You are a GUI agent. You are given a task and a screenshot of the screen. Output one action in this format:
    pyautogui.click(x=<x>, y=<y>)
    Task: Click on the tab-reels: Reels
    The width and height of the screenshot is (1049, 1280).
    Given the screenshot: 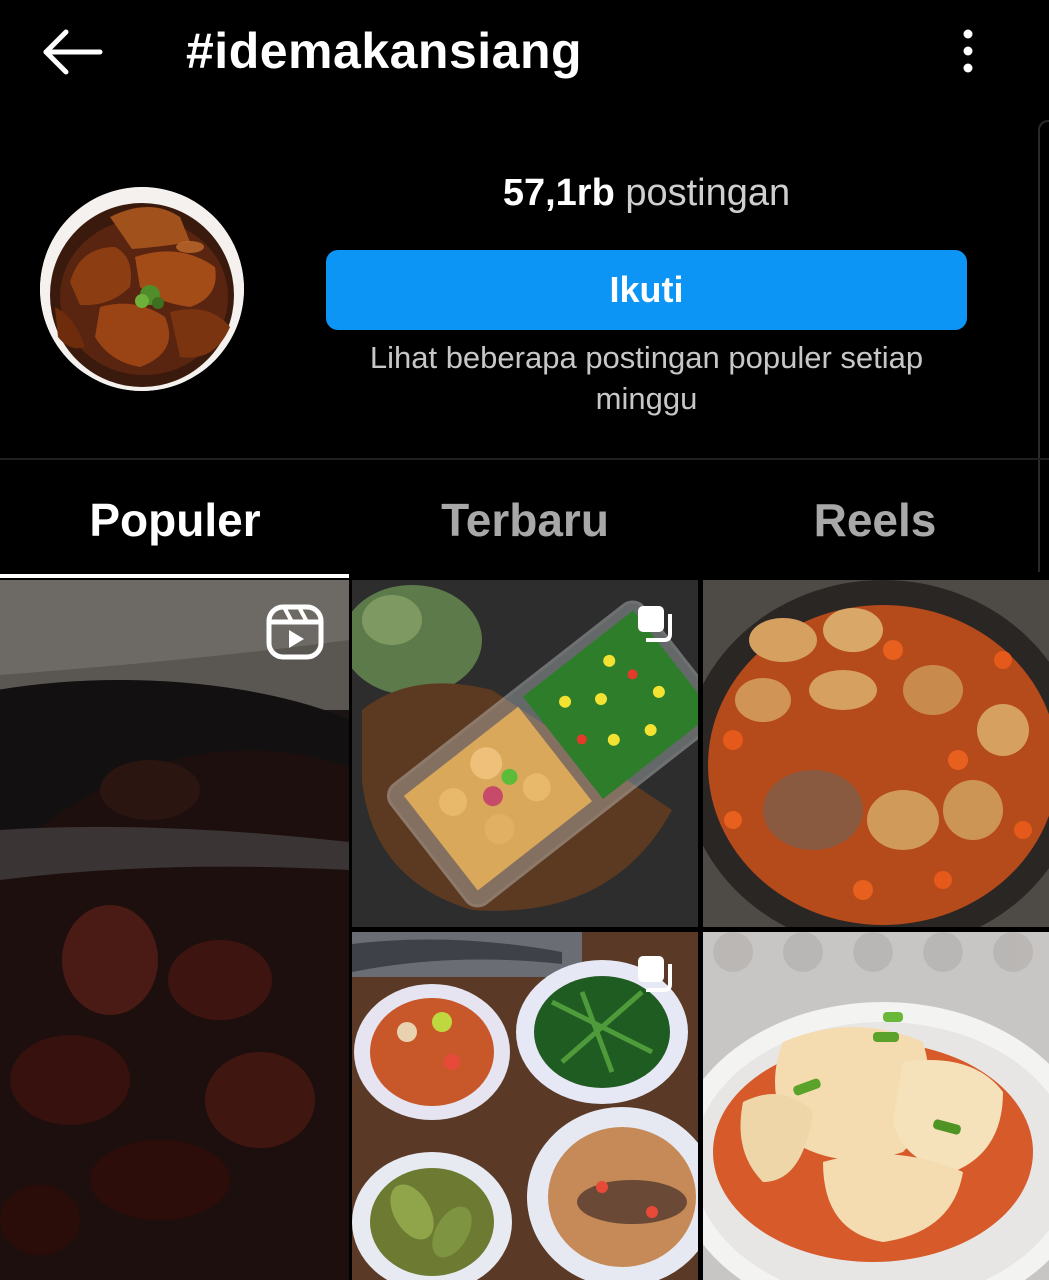 What is the action you would take?
    pyautogui.click(x=874, y=520)
    